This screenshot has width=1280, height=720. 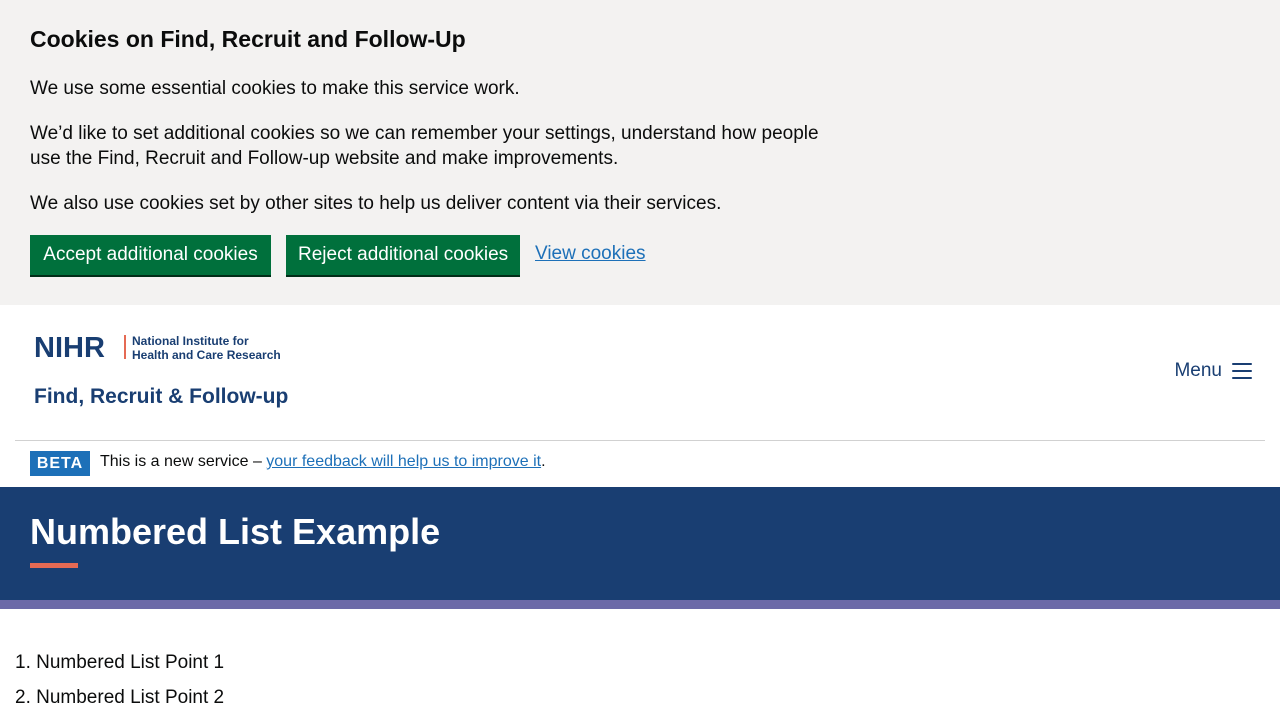 What do you see at coordinates (69, 348) in the screenshot?
I see `logo-org-name: NIHR` at bounding box center [69, 348].